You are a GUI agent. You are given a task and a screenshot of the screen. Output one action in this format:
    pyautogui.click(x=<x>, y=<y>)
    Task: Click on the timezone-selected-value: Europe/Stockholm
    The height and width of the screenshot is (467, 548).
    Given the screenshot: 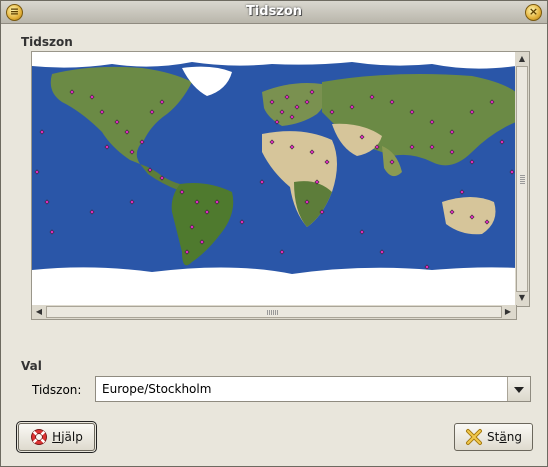 What is the action you would take?
    pyautogui.click(x=157, y=389)
    